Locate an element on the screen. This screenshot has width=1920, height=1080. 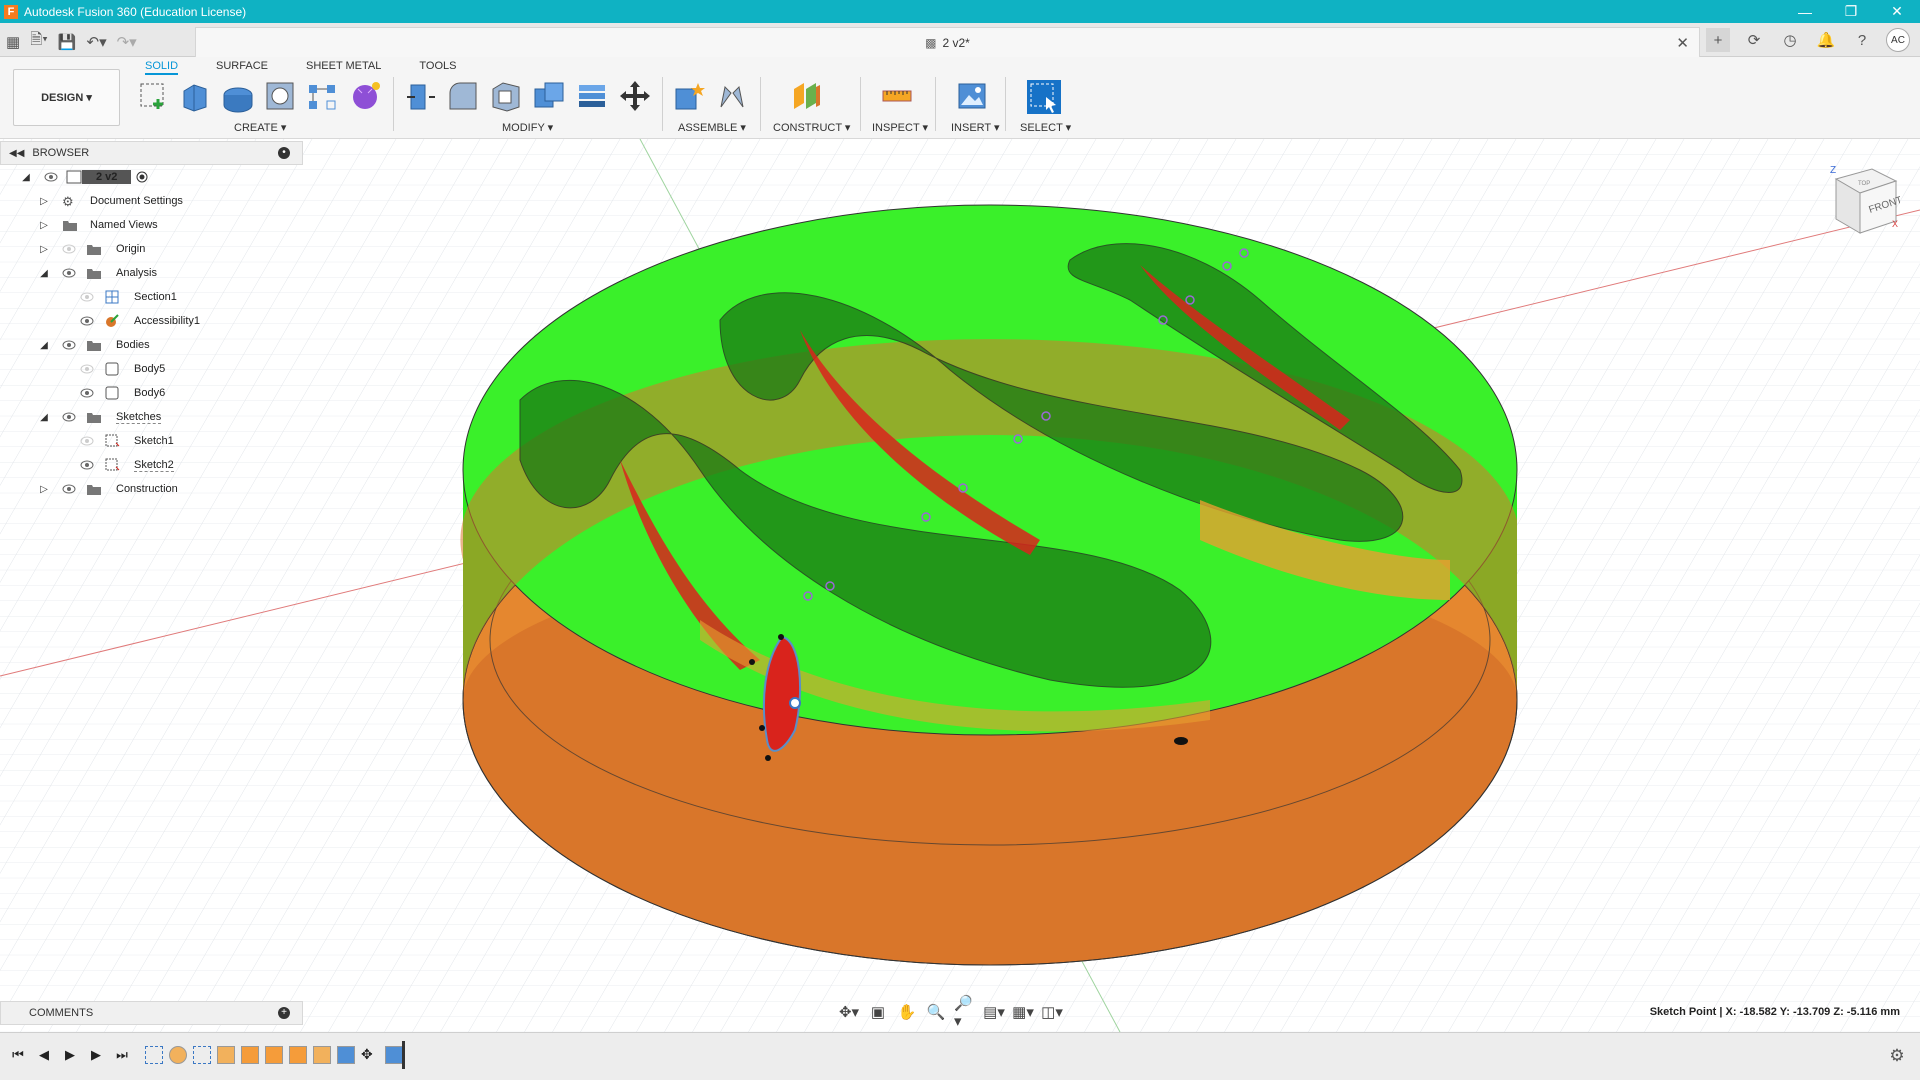
create-group-label: CREATE ▾ is located at coordinates (260, 127).